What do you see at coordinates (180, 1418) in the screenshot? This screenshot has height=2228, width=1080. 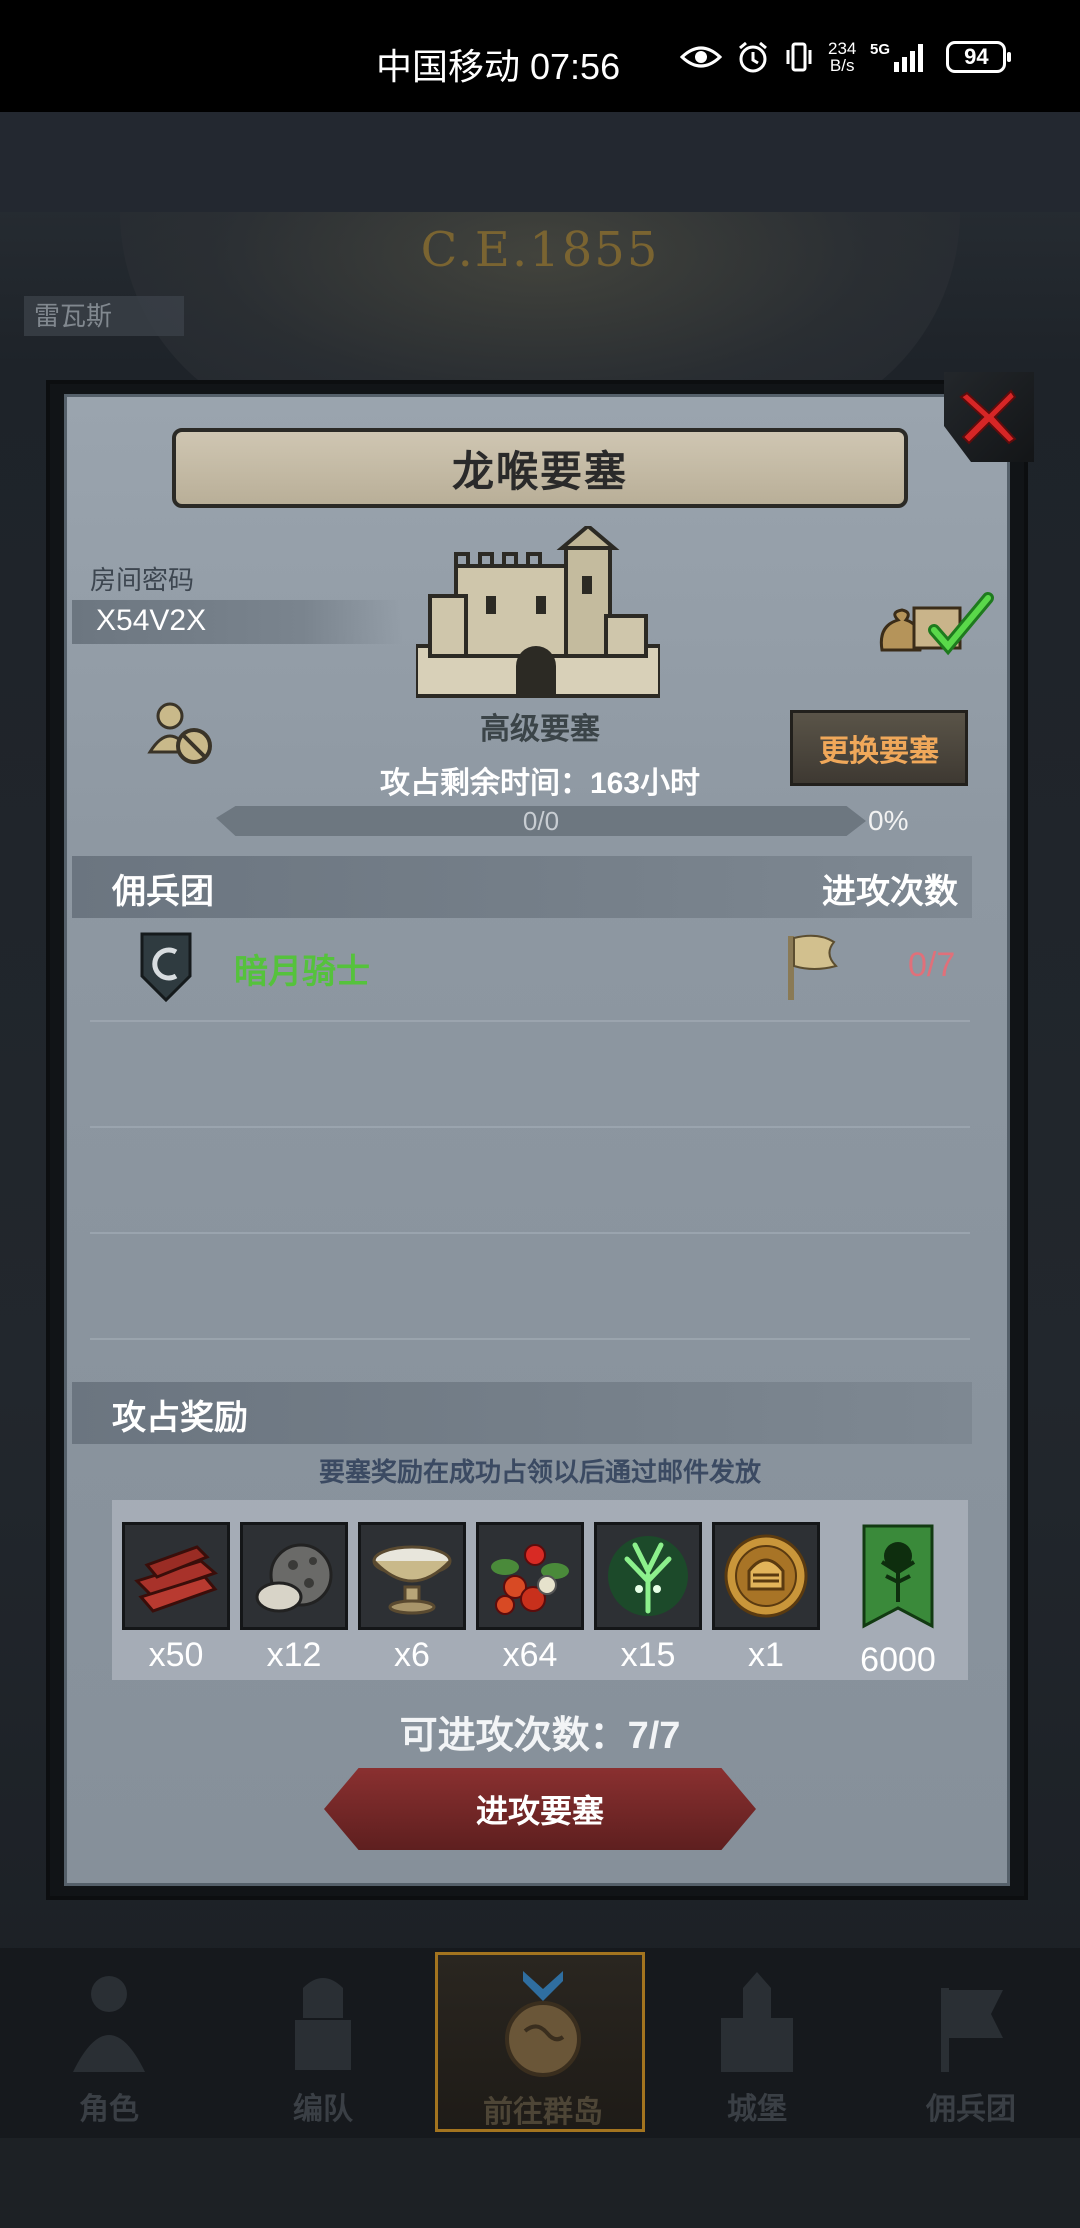 I see `rewards-header: 攻占奖励` at bounding box center [180, 1418].